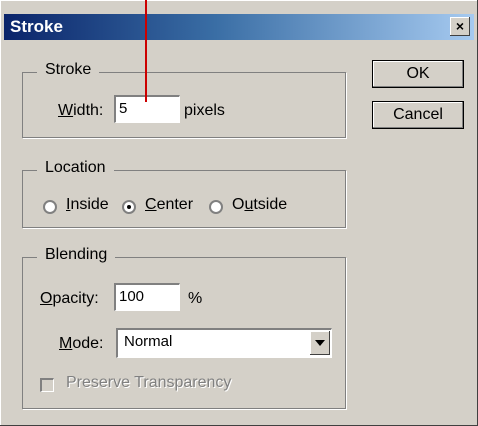  What do you see at coordinates (81, 343) in the screenshot?
I see `mode-label: Mode:` at bounding box center [81, 343].